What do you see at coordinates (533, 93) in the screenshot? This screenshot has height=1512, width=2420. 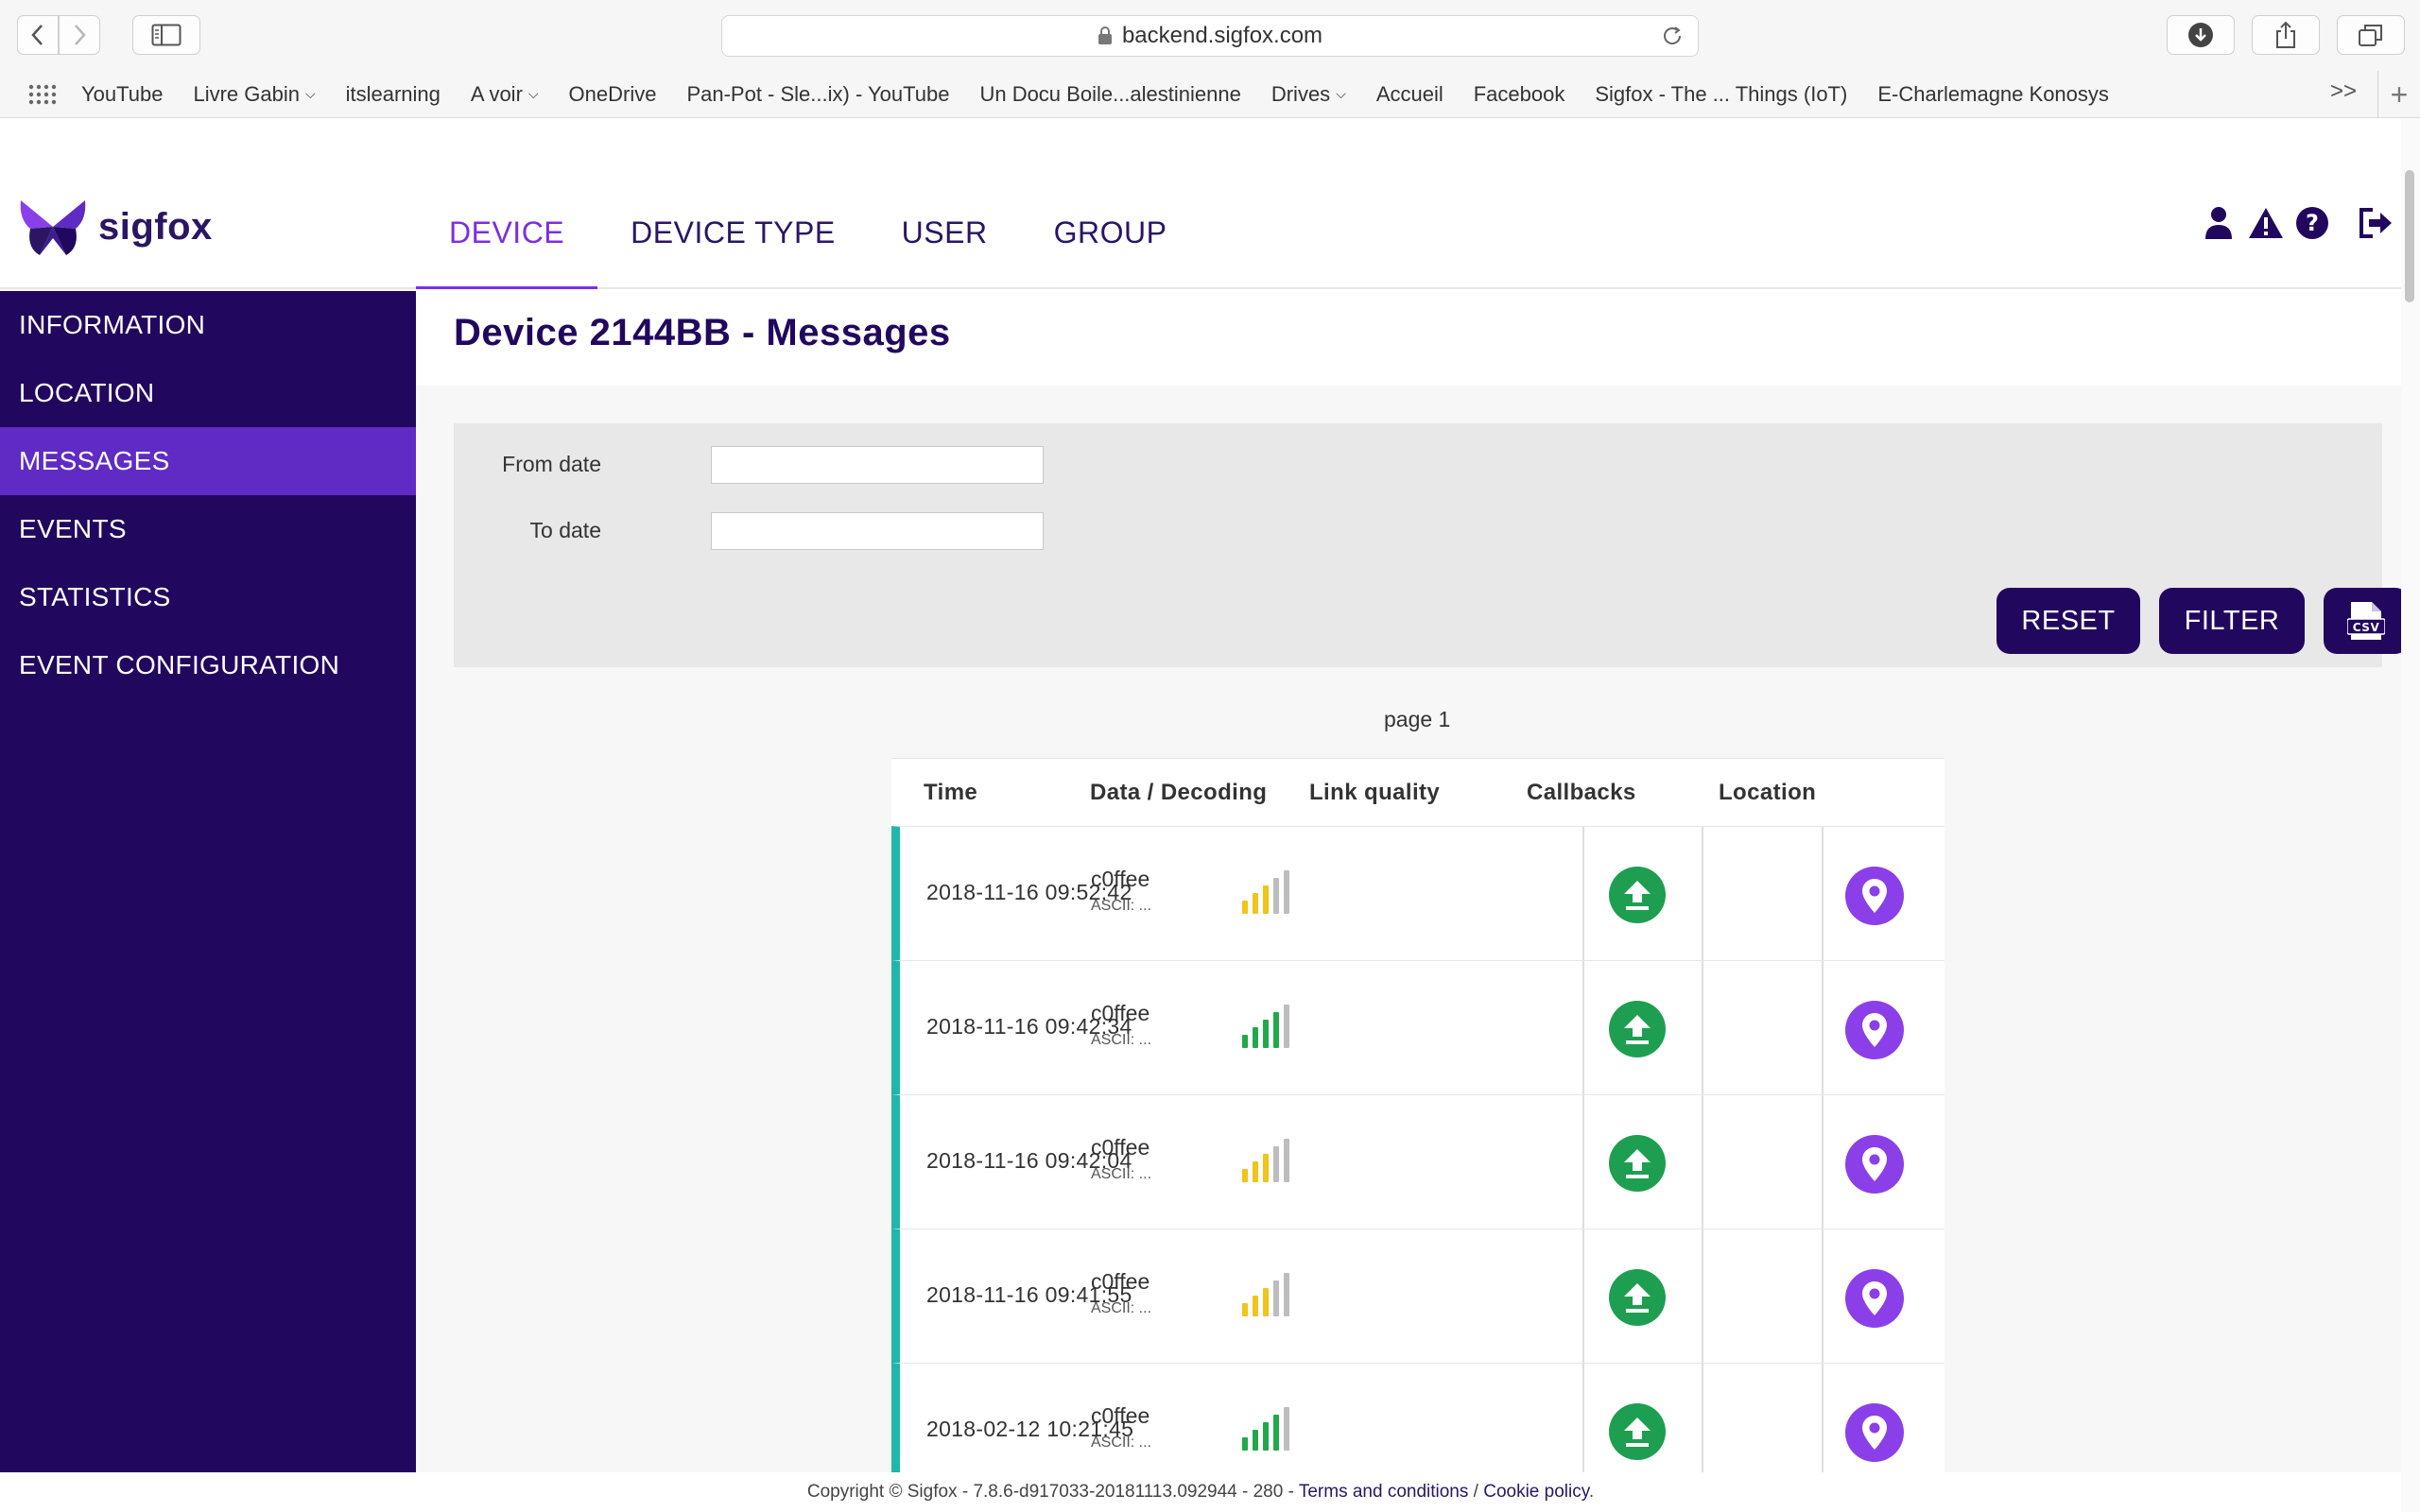 I see `chevron-down-icon: ⌵` at bounding box center [533, 93].